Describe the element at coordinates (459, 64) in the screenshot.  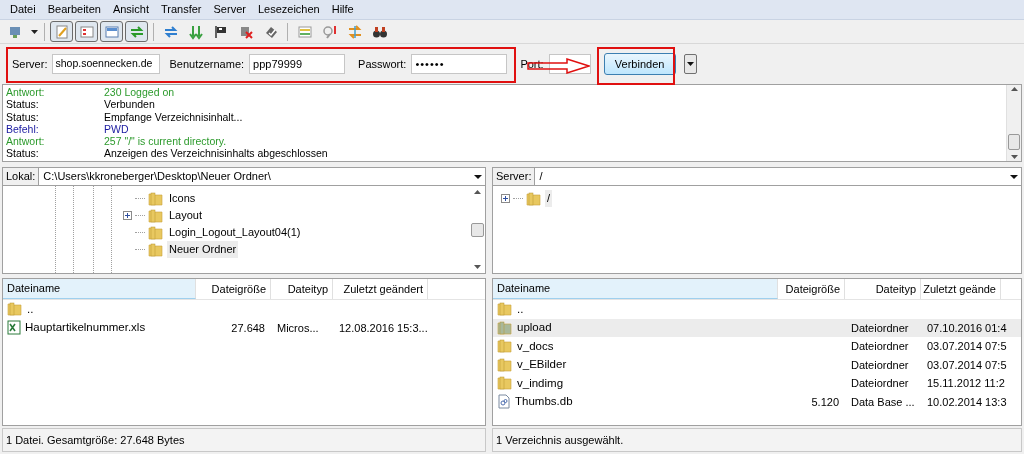
I see `password-field: ••••••` at that location.